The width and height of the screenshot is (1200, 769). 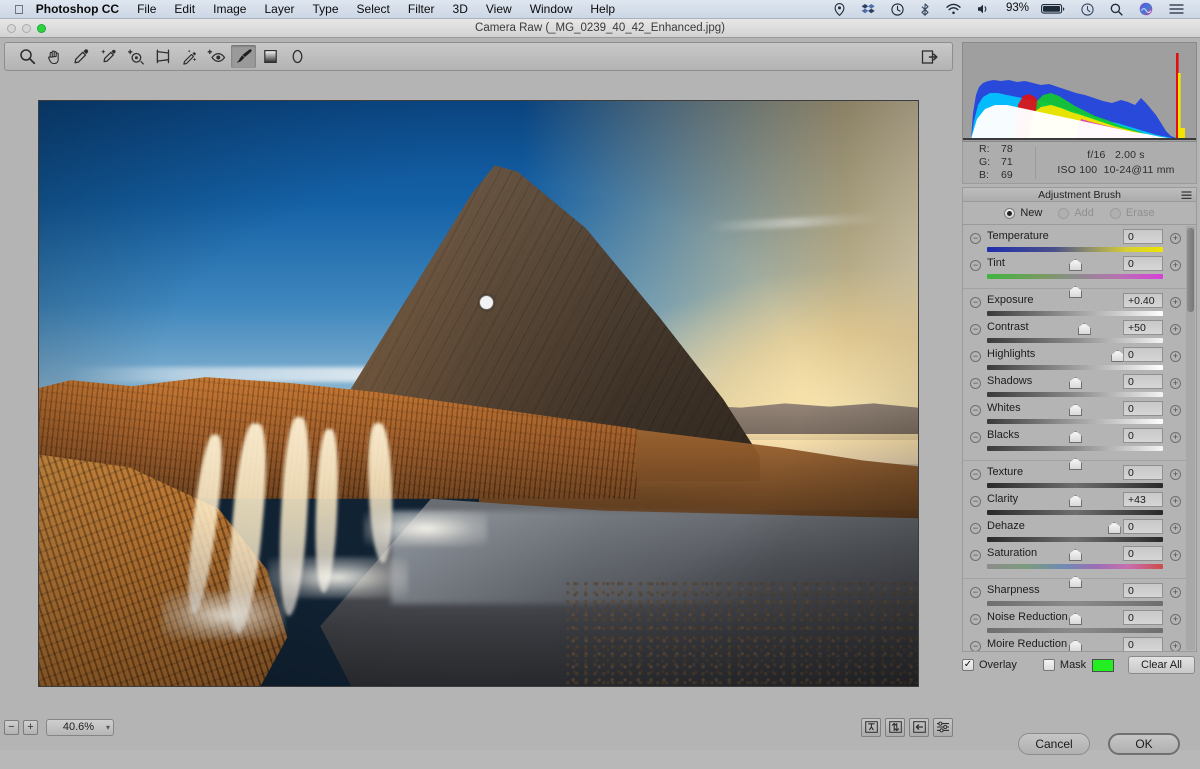 What do you see at coordinates (184, 9) in the screenshot?
I see `menu-item-edit: Edit` at bounding box center [184, 9].